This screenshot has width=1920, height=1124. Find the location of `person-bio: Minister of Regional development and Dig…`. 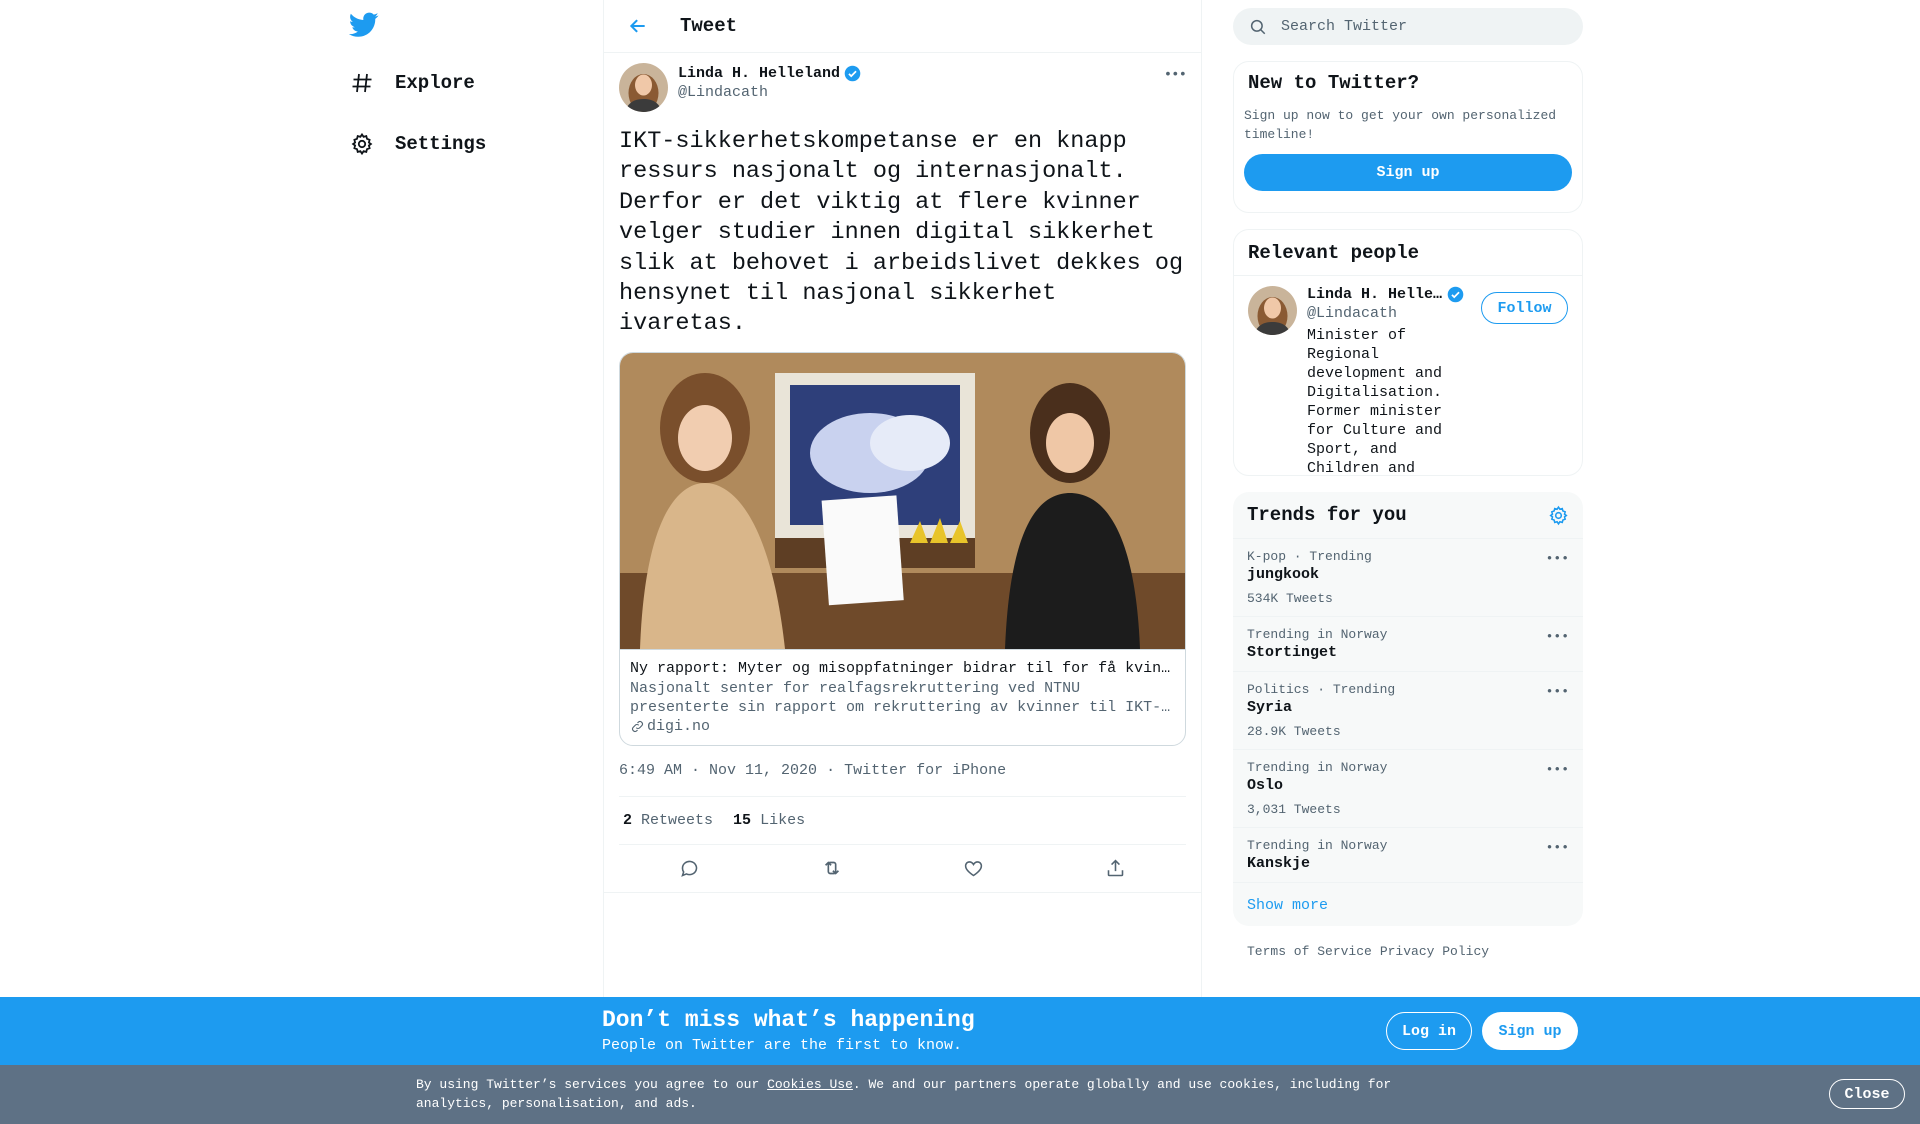

person-bio: Minister of Regional development and Dig… is located at coordinates (1375, 401).